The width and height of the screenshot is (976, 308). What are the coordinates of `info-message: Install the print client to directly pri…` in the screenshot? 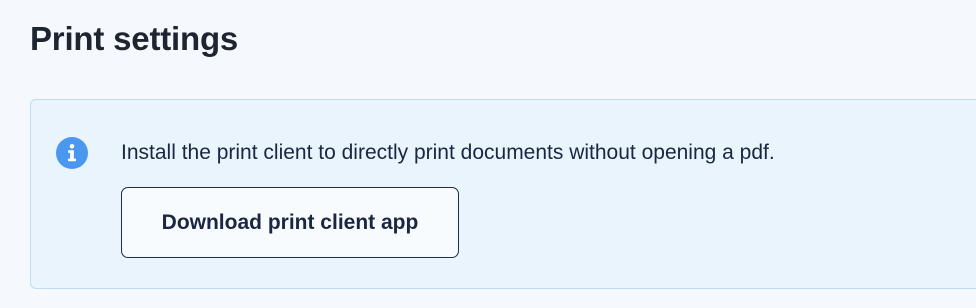 It's located at (448, 152).